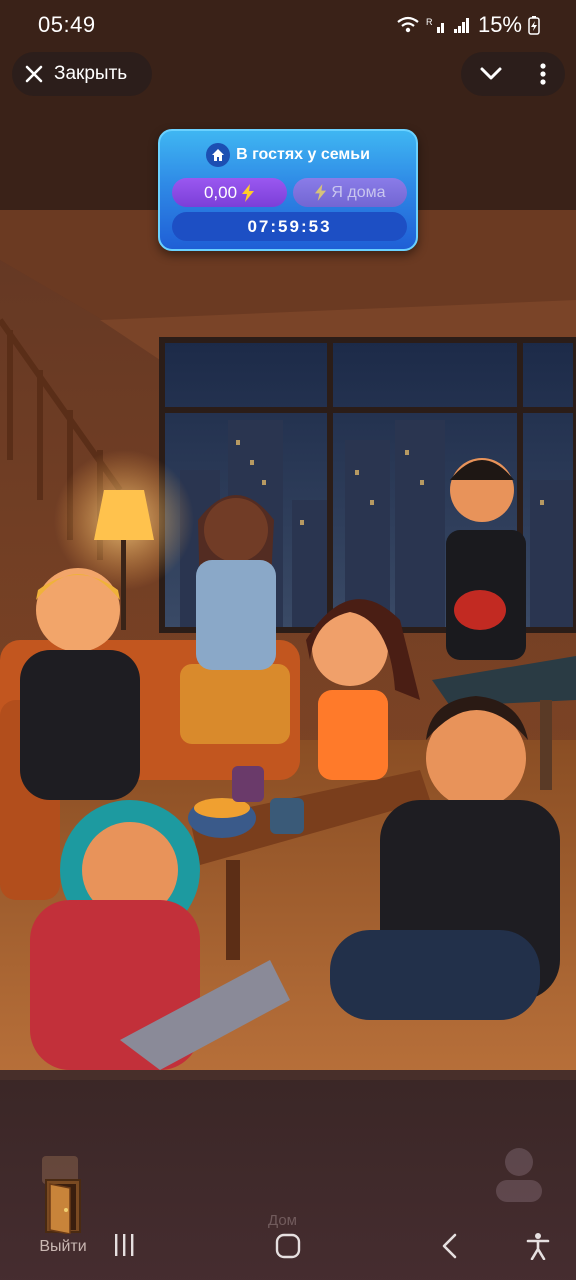  Describe the element at coordinates (288, 24) in the screenshot. I see `status-bar: 05:49 R 15%` at that location.